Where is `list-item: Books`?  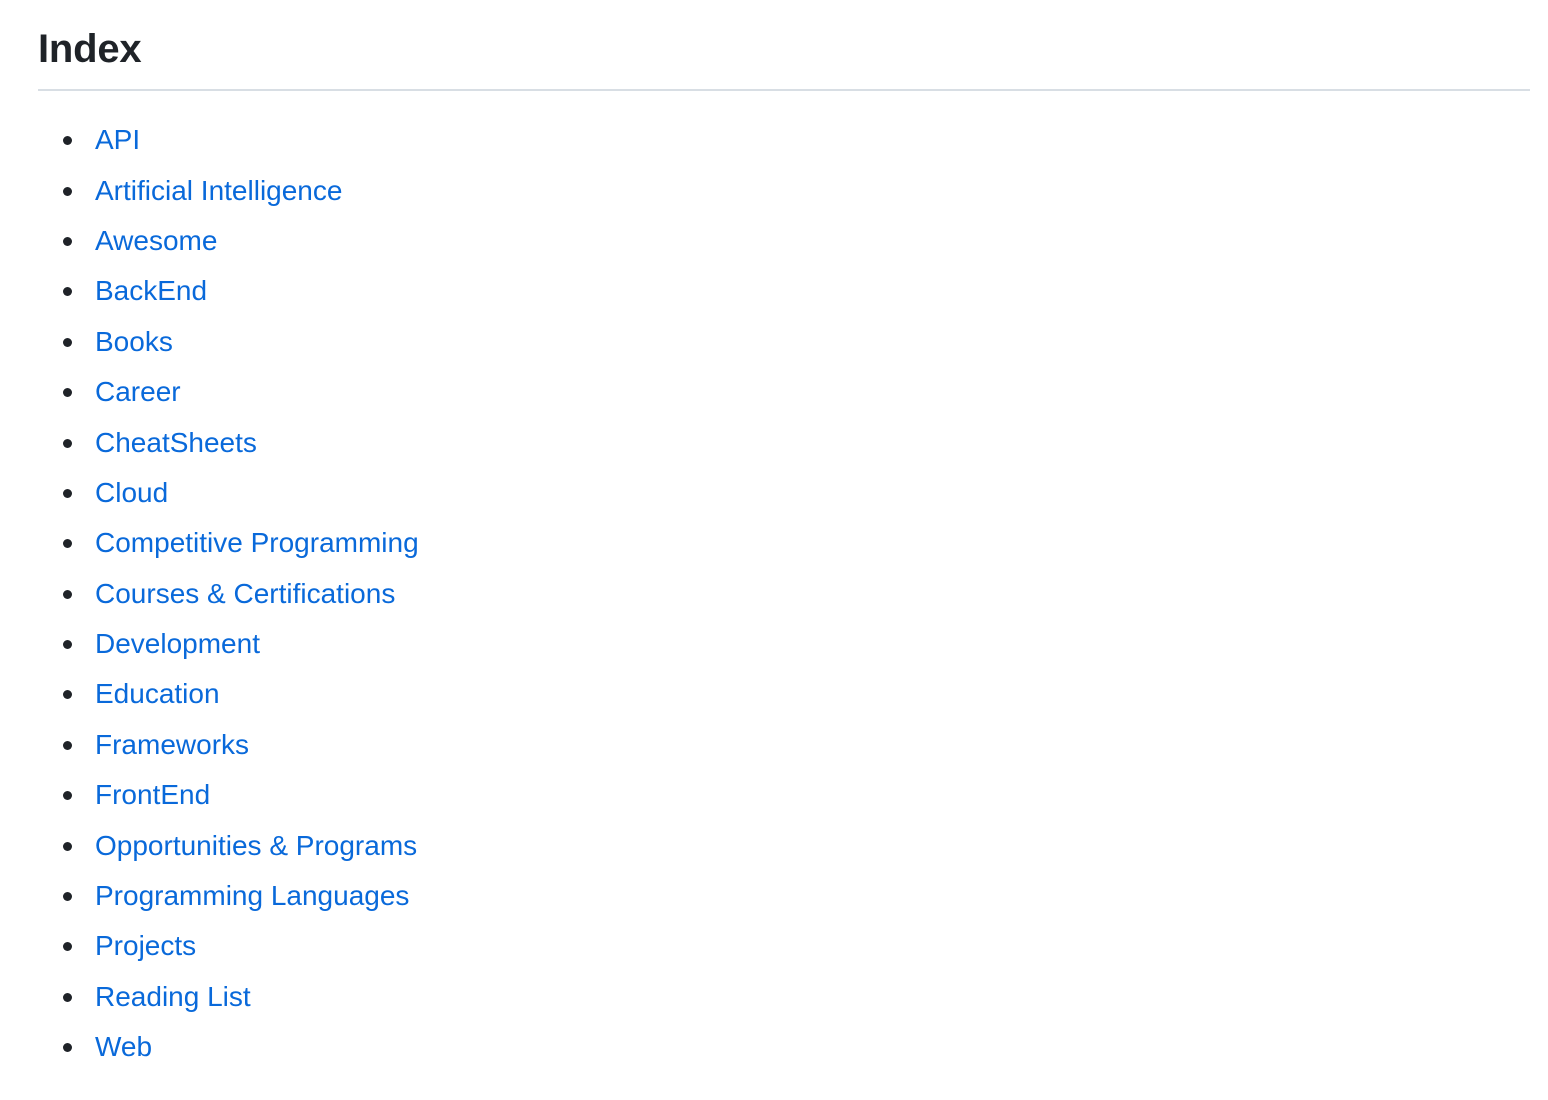
list-item: Books is located at coordinates (784, 342).